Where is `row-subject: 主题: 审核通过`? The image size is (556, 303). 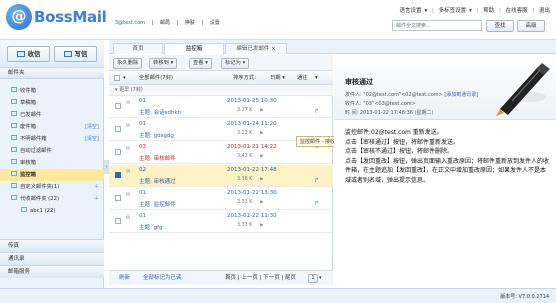
row-subject: 主题: 审核通过 is located at coordinates (157, 182).